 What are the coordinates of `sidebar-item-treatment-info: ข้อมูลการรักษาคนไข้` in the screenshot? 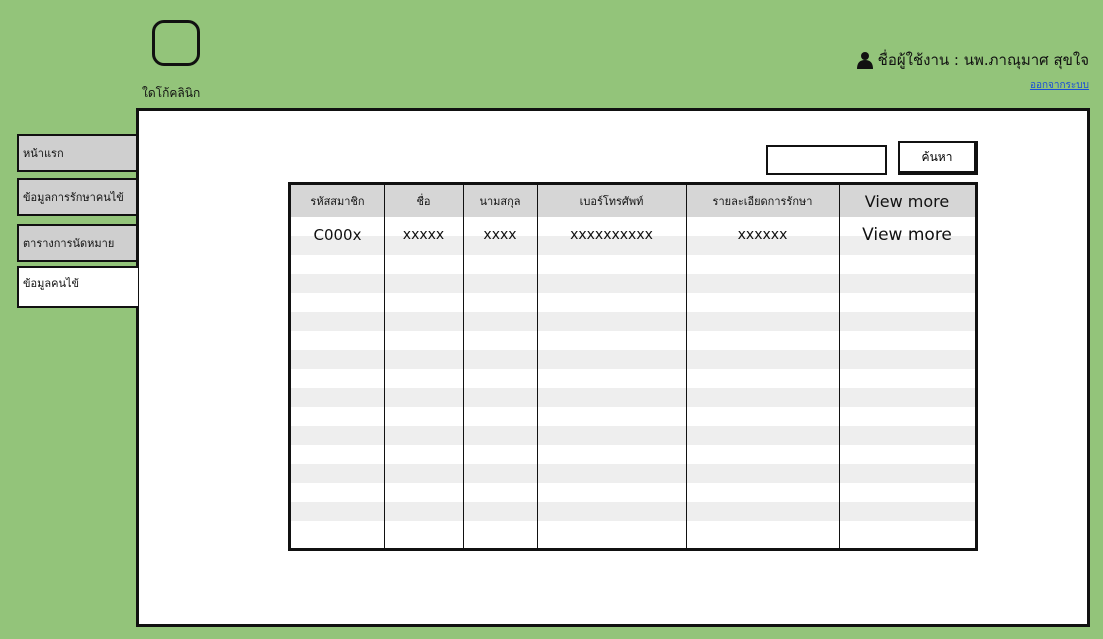 It's located at (76, 197).